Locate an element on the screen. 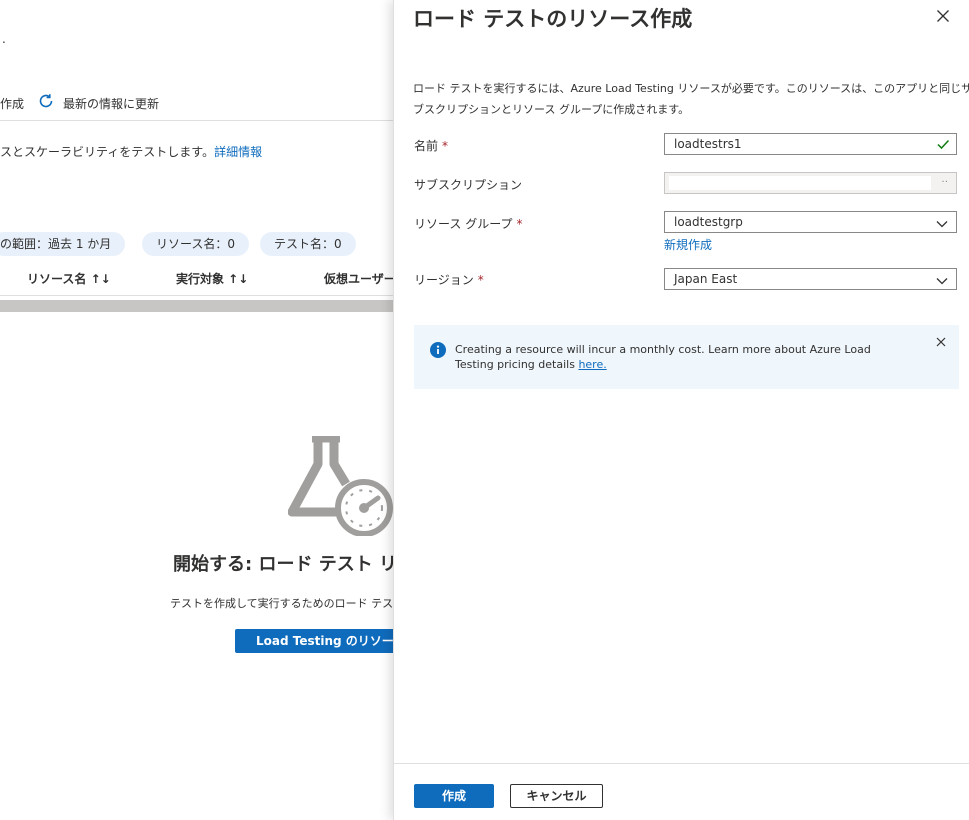 The width and height of the screenshot is (969, 820). column-header-resource-name: リソース名 ↑↓ is located at coordinates (69, 278).